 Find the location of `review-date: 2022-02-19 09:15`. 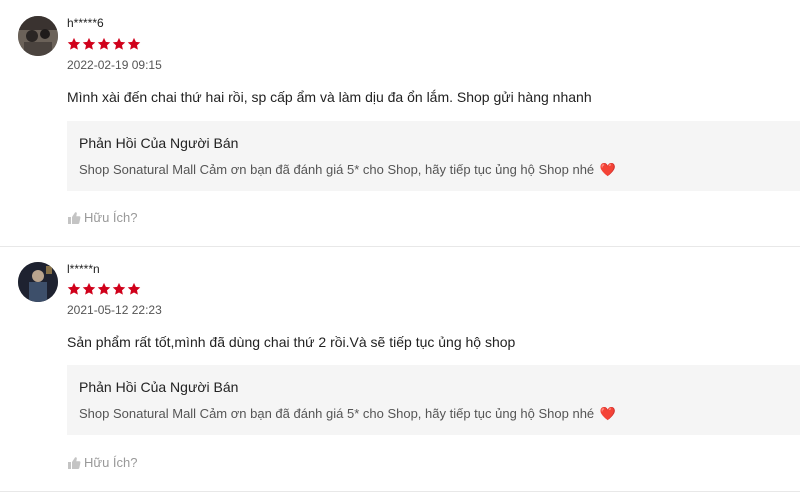

review-date: 2022-02-19 09:15 is located at coordinates (114, 65).